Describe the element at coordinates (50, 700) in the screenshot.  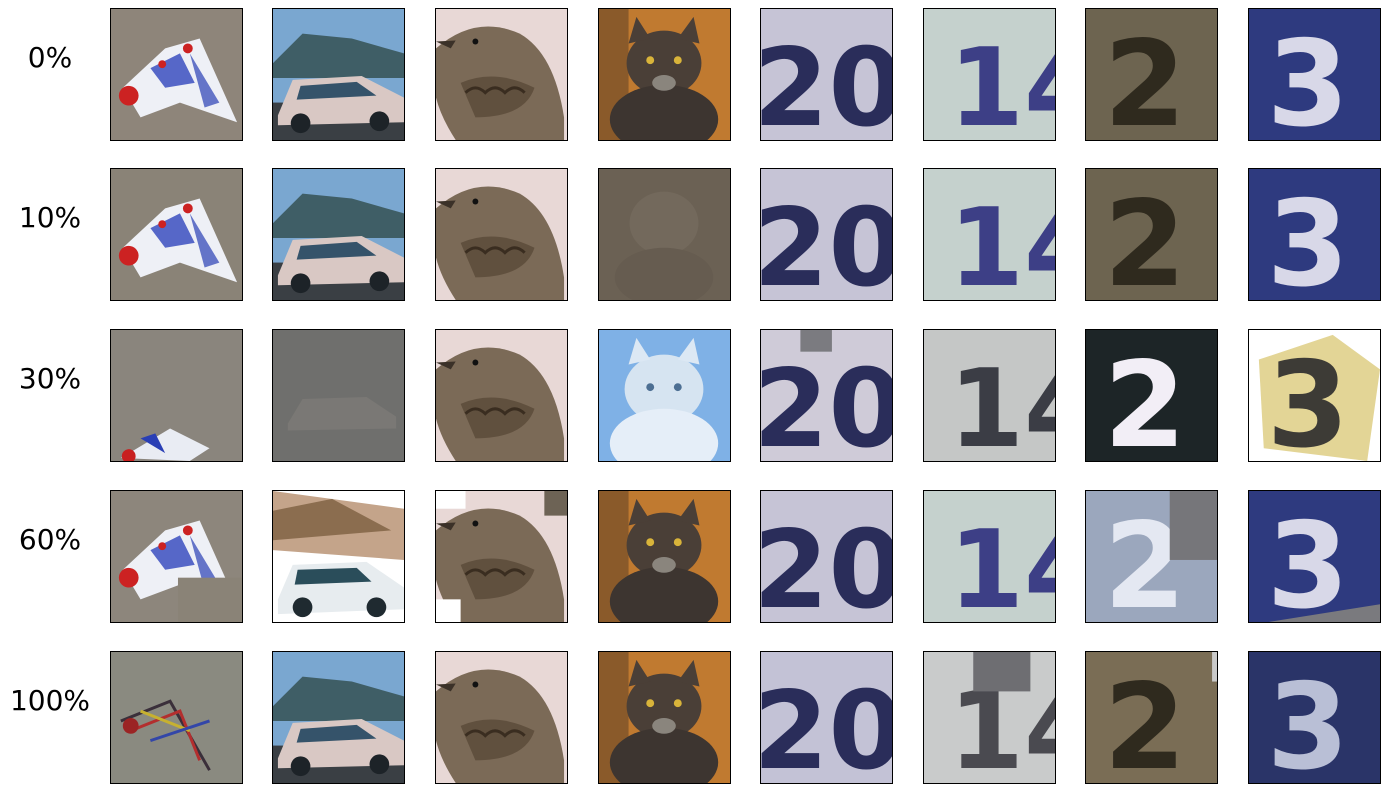
I see `row-label: 100%` at that location.